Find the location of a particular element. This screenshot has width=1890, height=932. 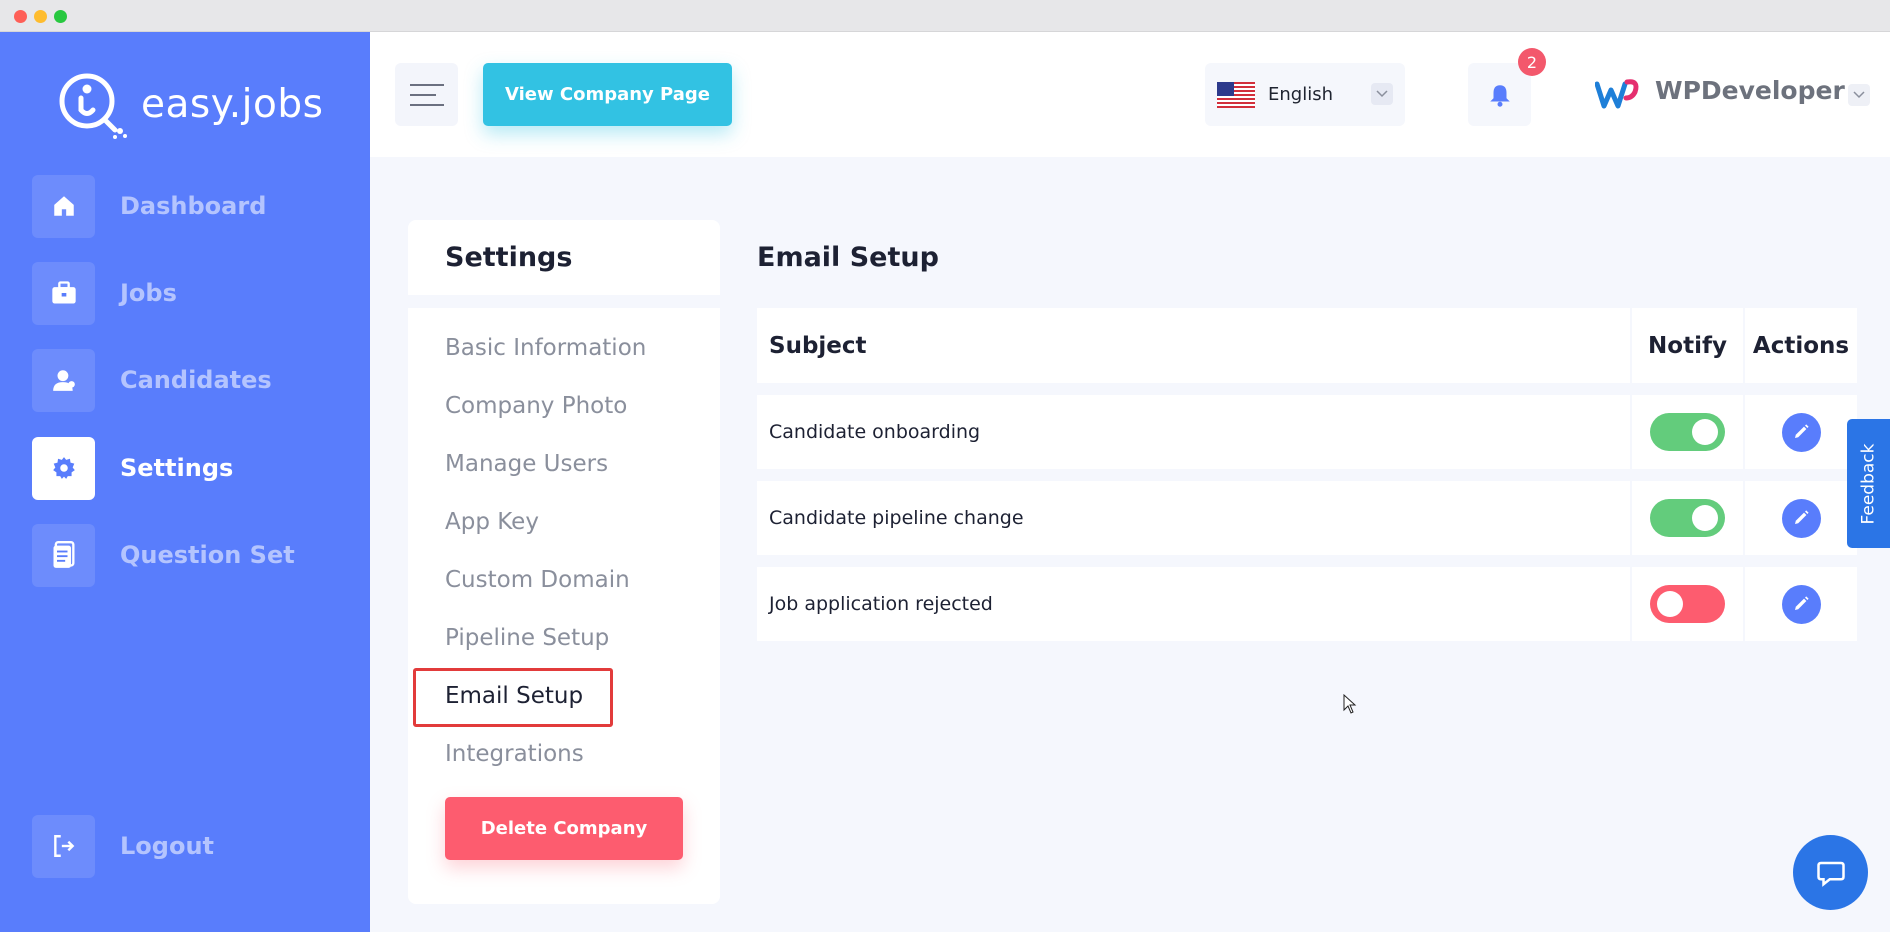

view-company-page-button: View Company Page is located at coordinates (607, 94).